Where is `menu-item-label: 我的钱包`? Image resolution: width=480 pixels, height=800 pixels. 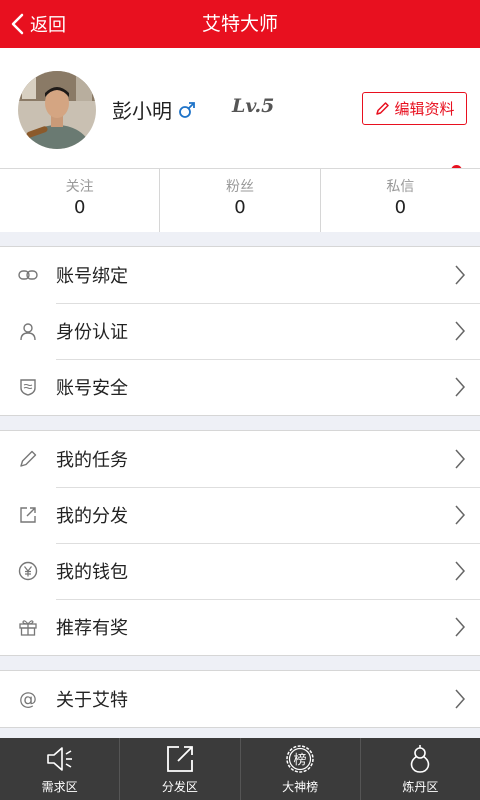
menu-item-label: 我的钱包 is located at coordinates (92, 572).